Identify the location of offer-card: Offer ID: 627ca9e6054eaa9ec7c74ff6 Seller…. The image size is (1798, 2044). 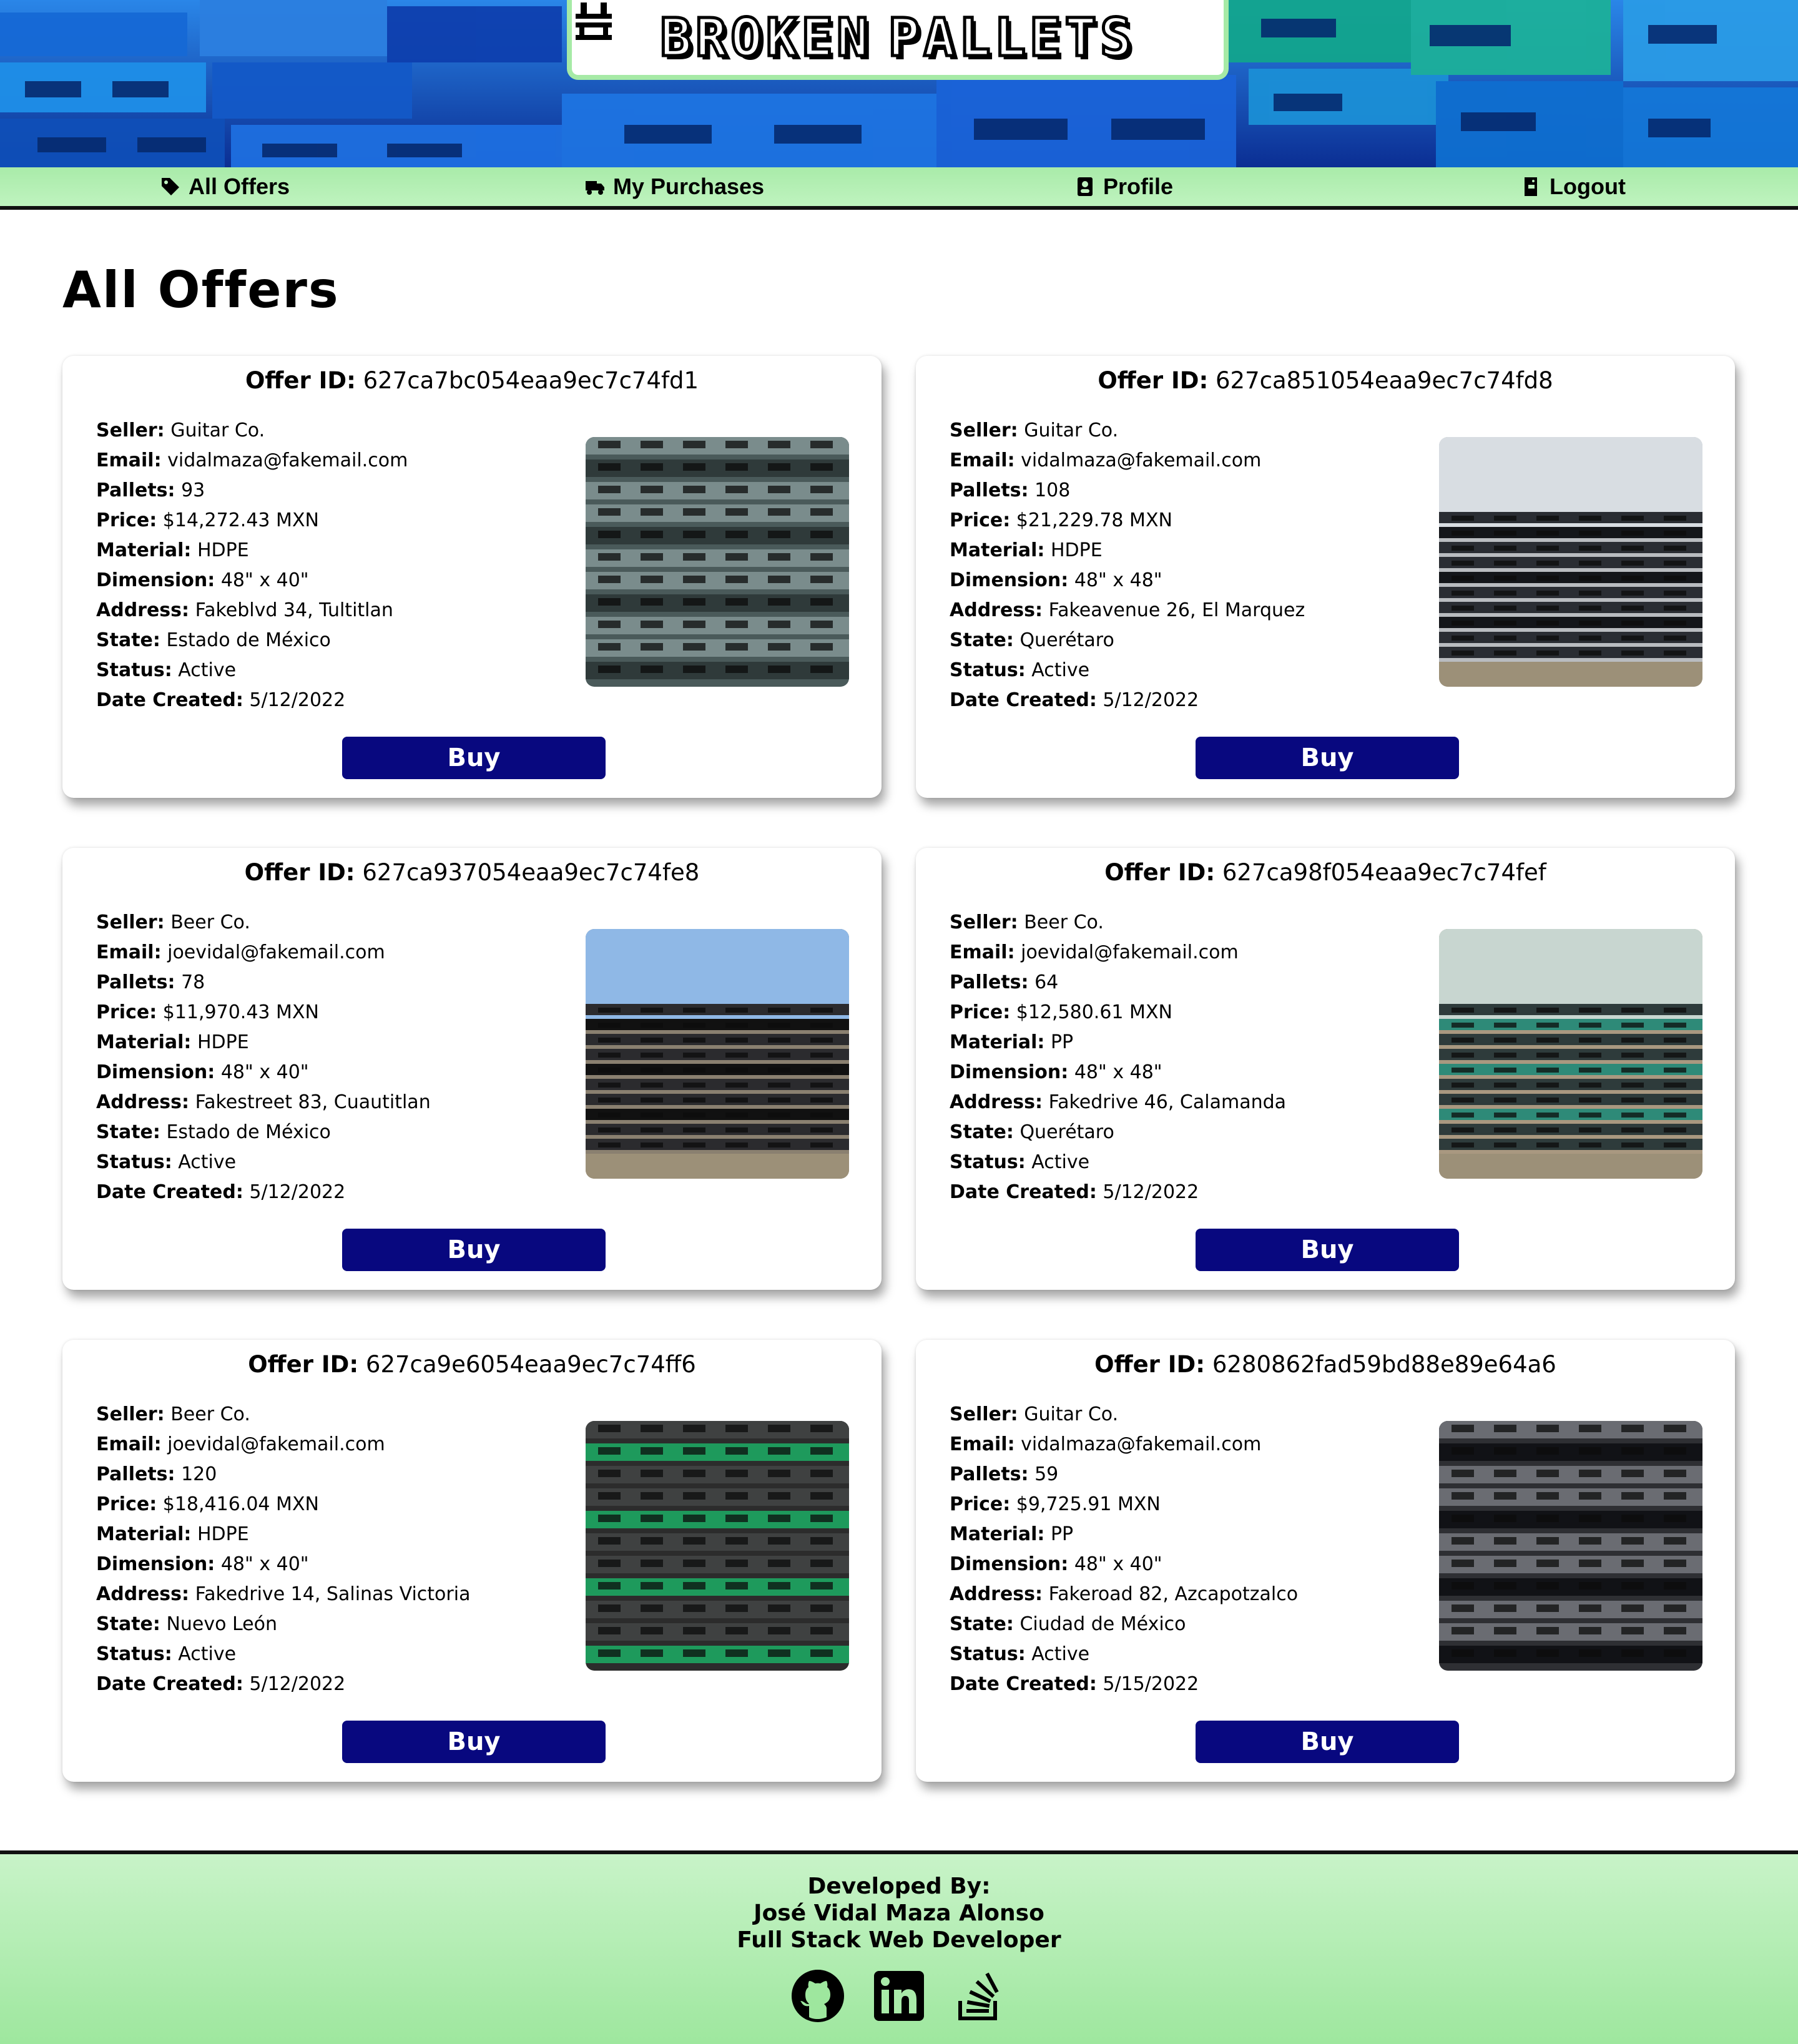
(472, 1561).